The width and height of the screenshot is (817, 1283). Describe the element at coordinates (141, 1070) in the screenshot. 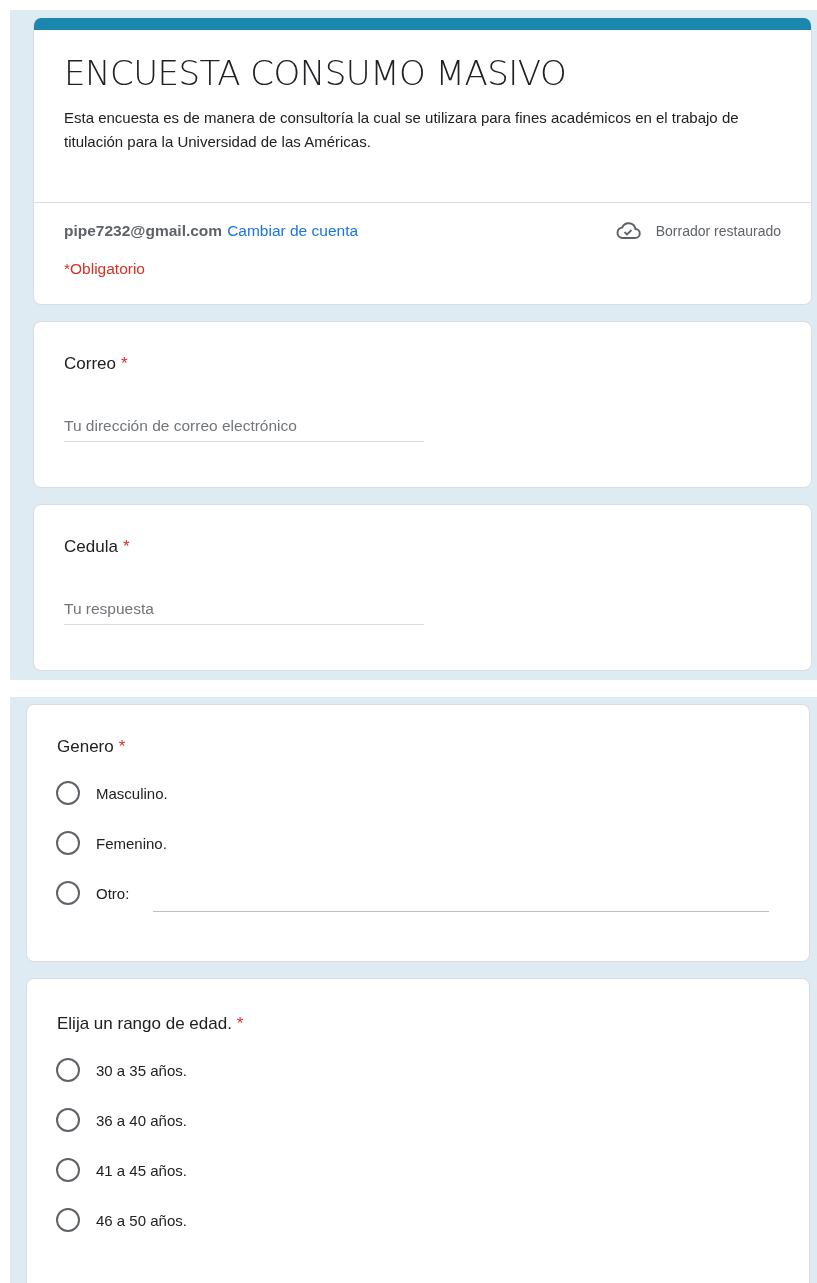

I see `option-label: 30 a 35 años.` at that location.